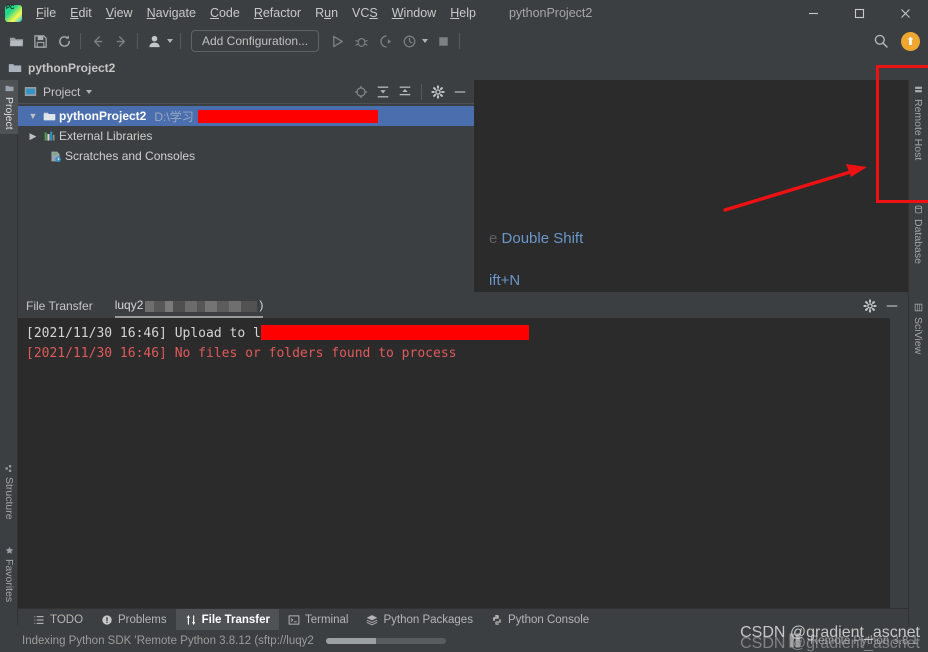  Describe the element at coordinates (154, 41) in the screenshot. I see `profile-avatar-icon` at that location.